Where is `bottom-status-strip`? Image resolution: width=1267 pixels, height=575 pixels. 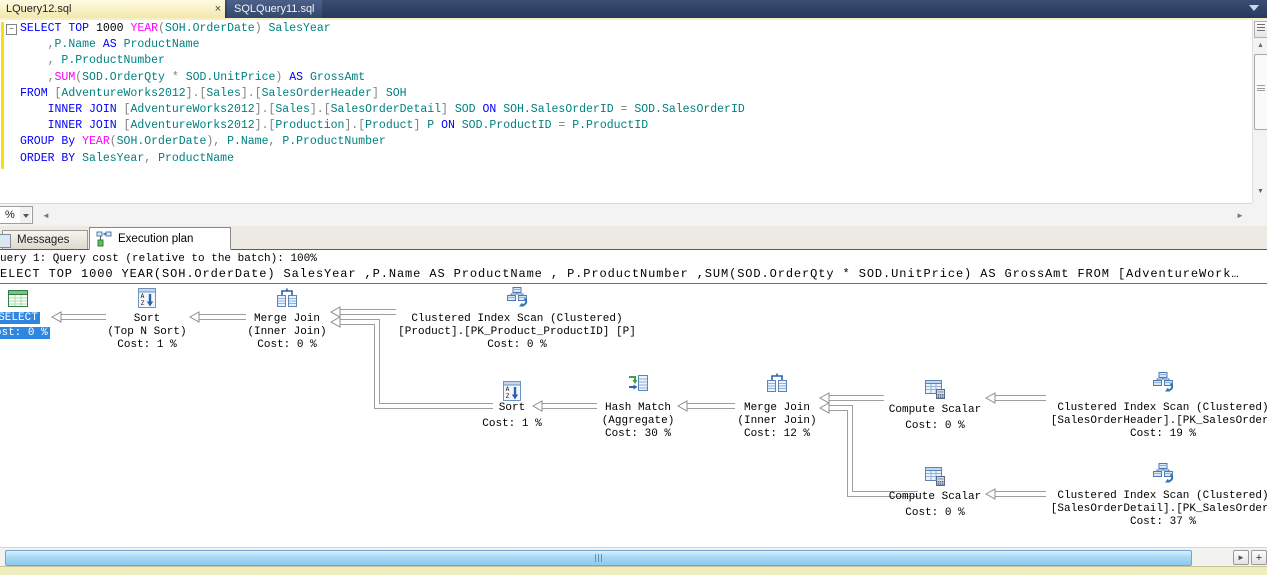
bottom-status-strip is located at coordinates (633, 570).